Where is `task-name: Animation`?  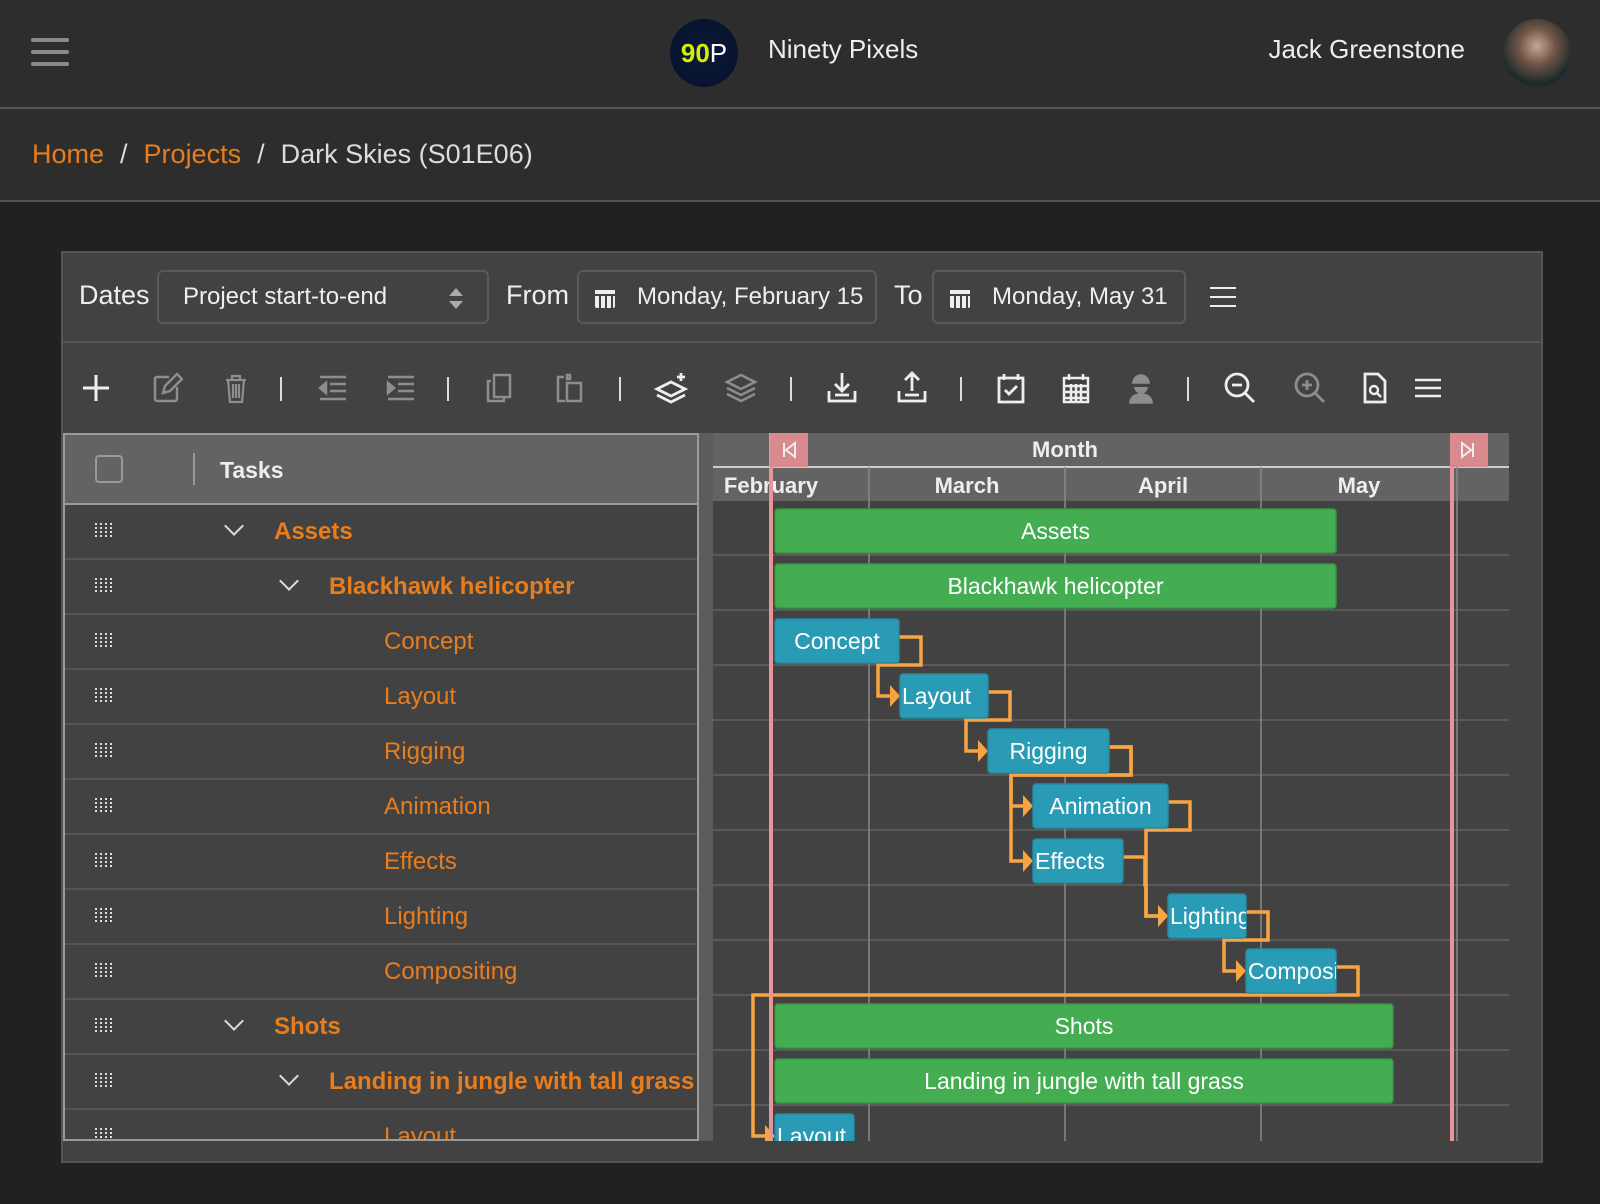 task-name: Animation is located at coordinates (437, 807).